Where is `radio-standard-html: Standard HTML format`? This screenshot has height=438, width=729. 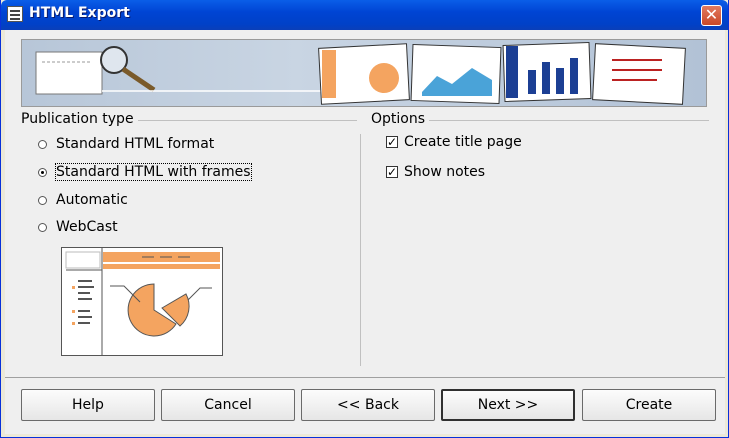
radio-standard-html: Standard HTML format is located at coordinates (126, 144).